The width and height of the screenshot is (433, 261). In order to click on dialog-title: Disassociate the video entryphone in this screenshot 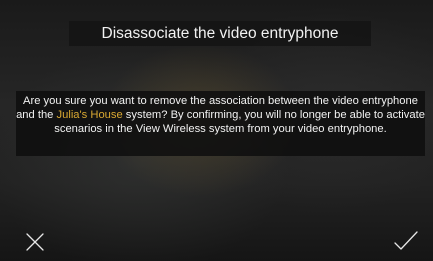, I will do `click(220, 33)`.